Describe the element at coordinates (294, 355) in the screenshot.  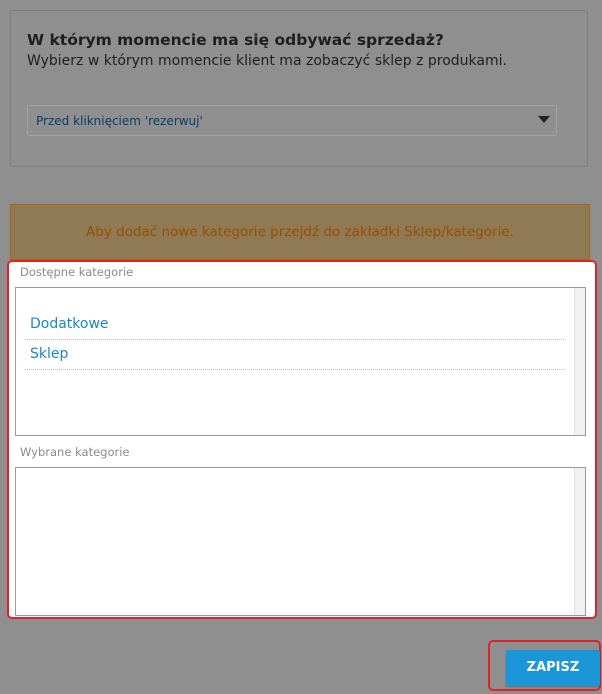
I see `list-item: Sklep` at that location.